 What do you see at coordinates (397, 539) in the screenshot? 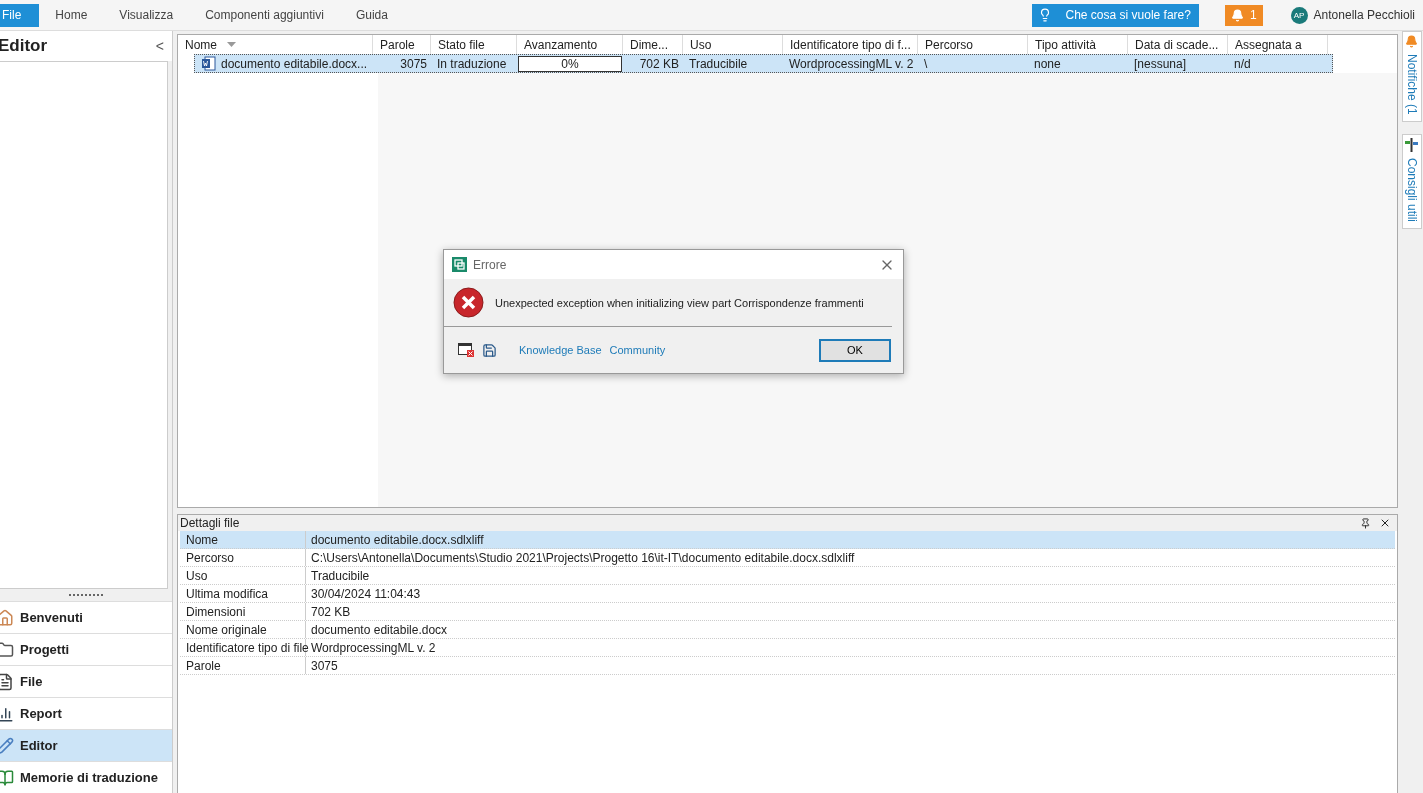
I see `property-value: documento editabile.docx.sdlxliff` at bounding box center [397, 539].